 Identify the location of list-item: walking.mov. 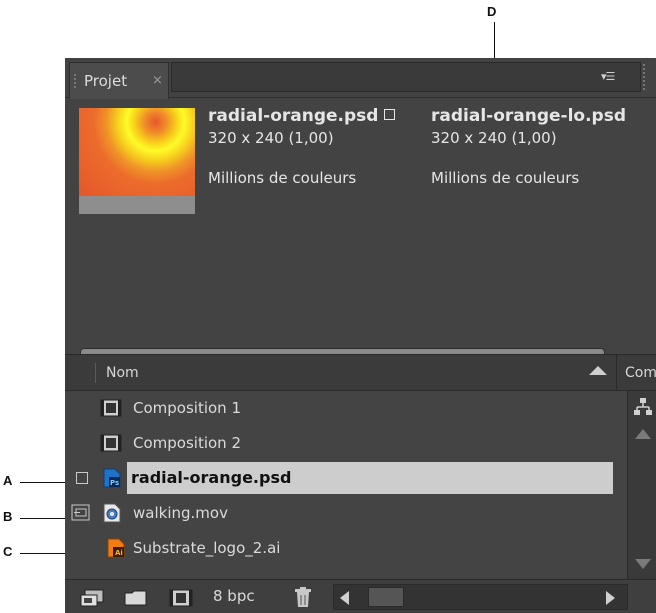
(346, 513).